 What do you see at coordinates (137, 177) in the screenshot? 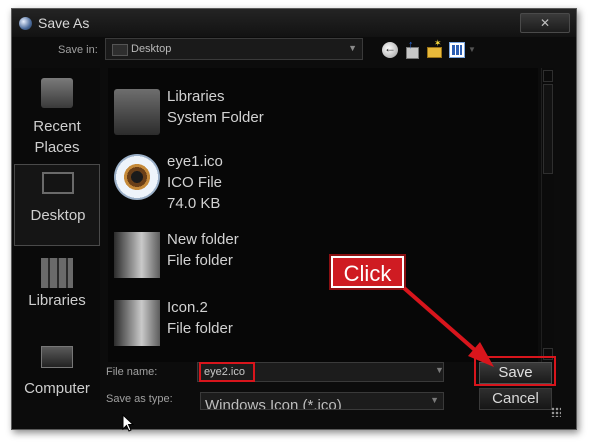
I see `eye-icon` at bounding box center [137, 177].